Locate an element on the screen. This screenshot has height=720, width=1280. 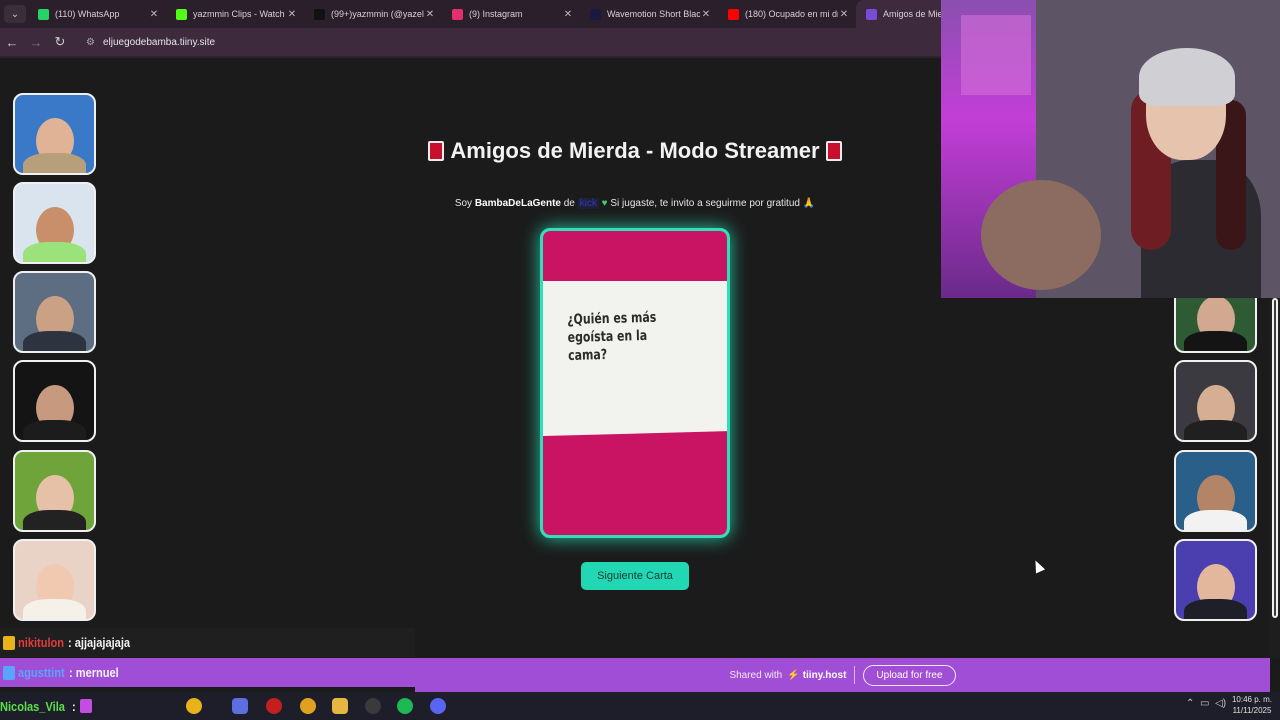
chat-username: agusttint is located at coordinates (41, 672).